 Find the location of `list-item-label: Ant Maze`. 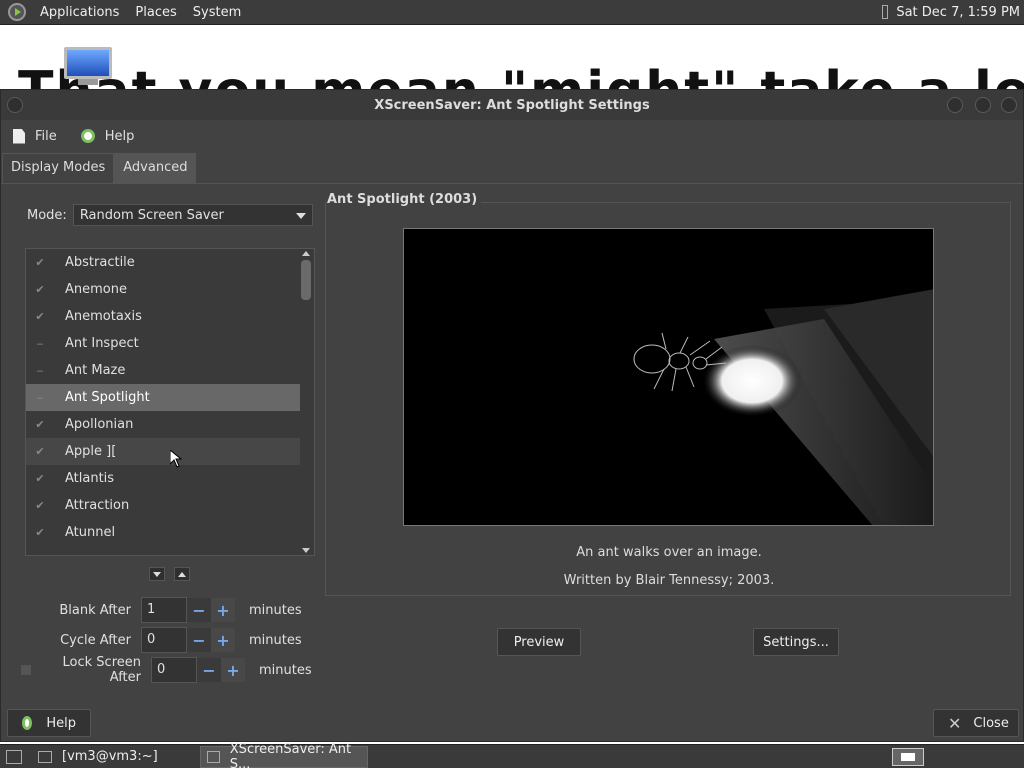

list-item-label: Ant Maze is located at coordinates (95, 370).